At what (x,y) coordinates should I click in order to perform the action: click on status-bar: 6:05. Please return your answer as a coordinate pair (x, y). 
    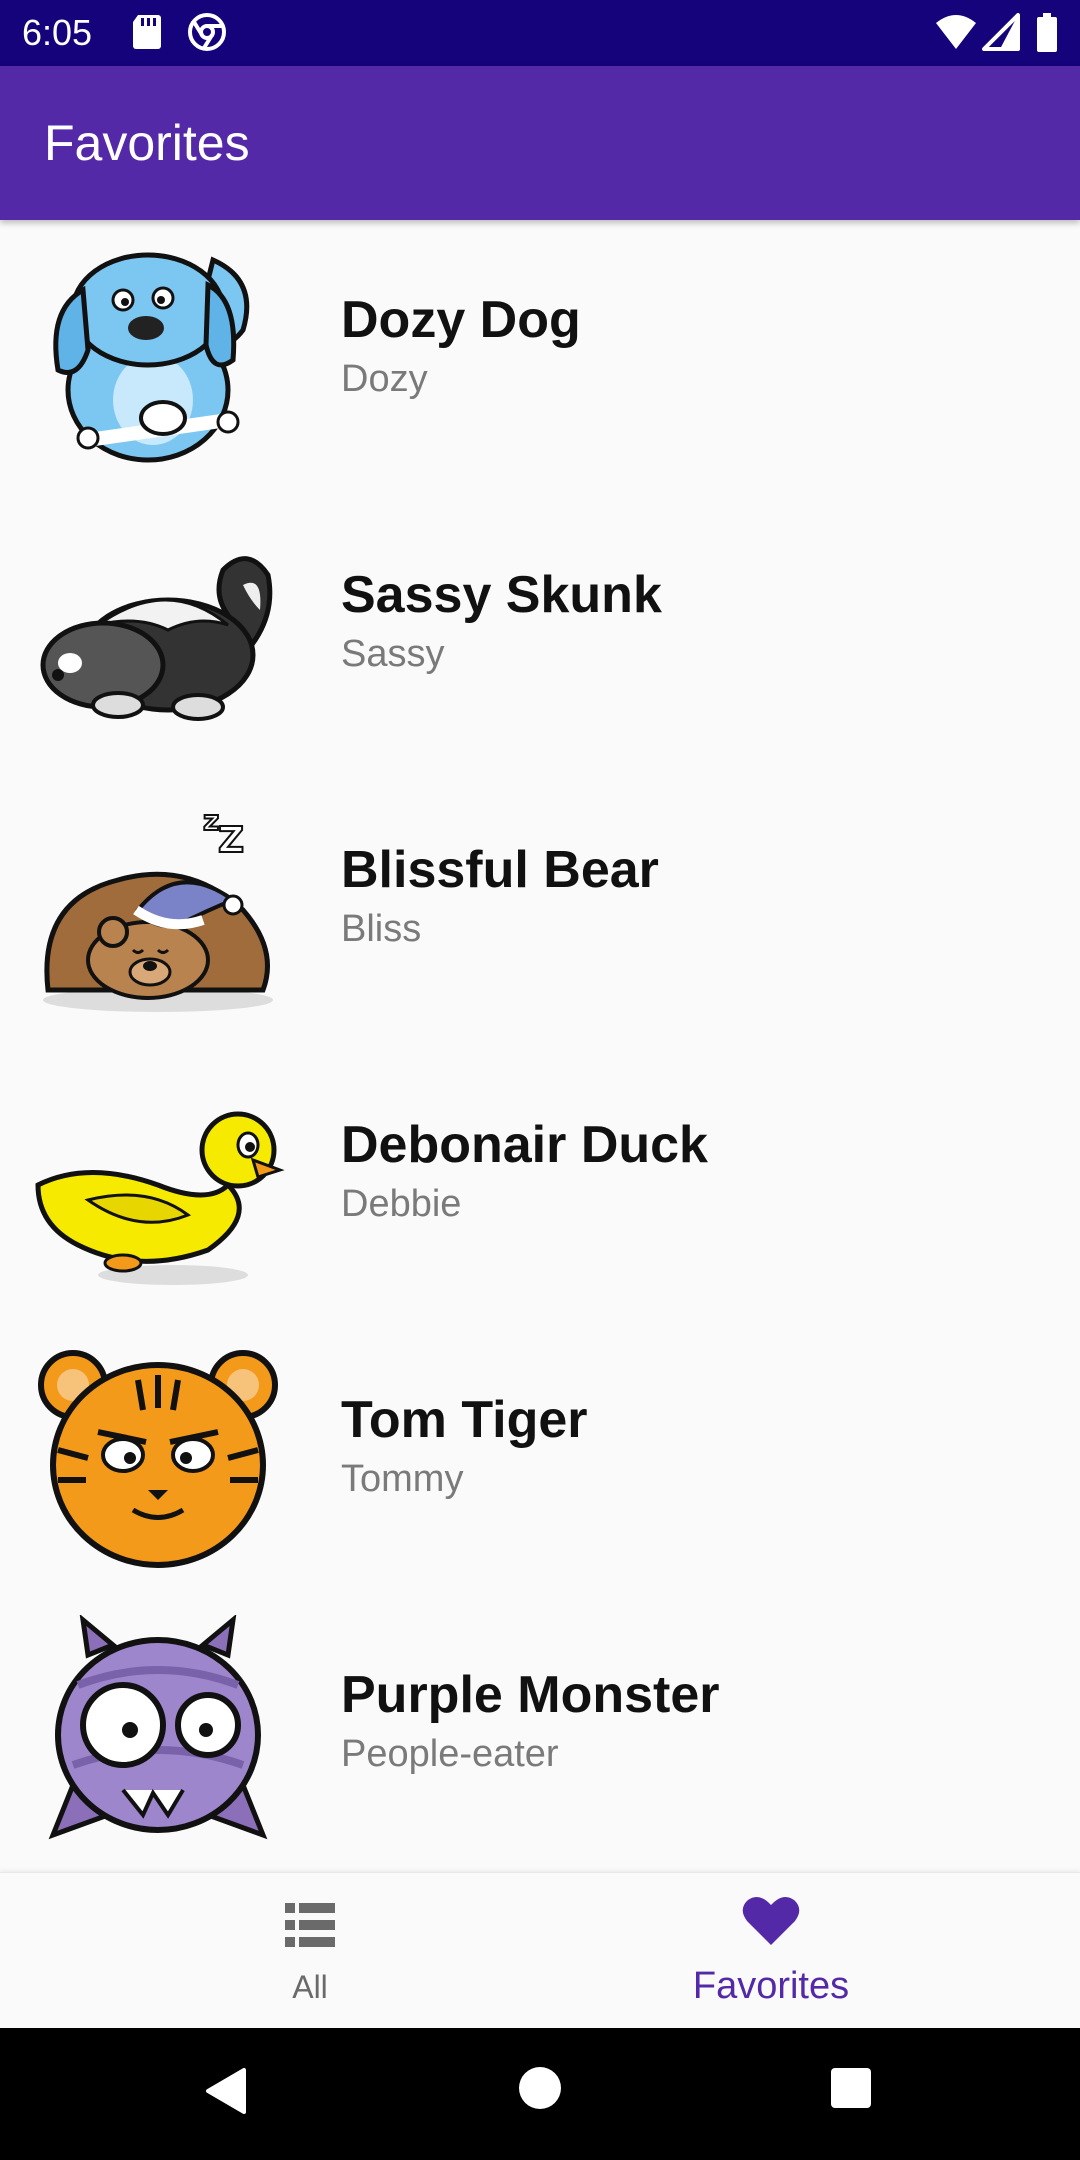
    Looking at the image, I should click on (540, 33).